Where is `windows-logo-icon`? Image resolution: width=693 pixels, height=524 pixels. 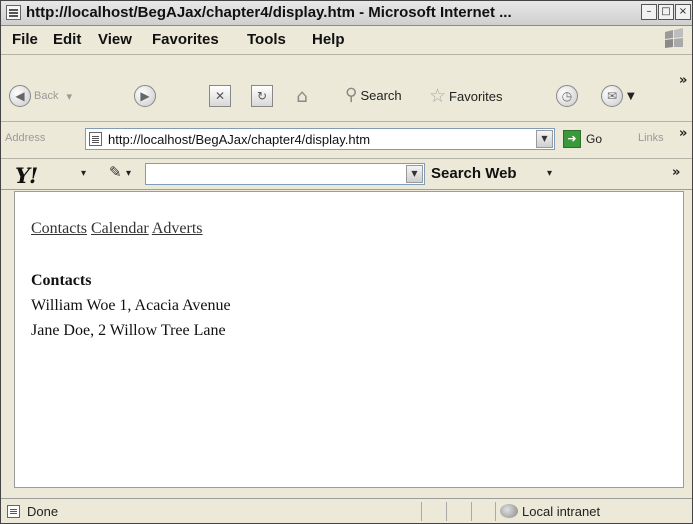
windows-logo-icon is located at coordinates (674, 38).